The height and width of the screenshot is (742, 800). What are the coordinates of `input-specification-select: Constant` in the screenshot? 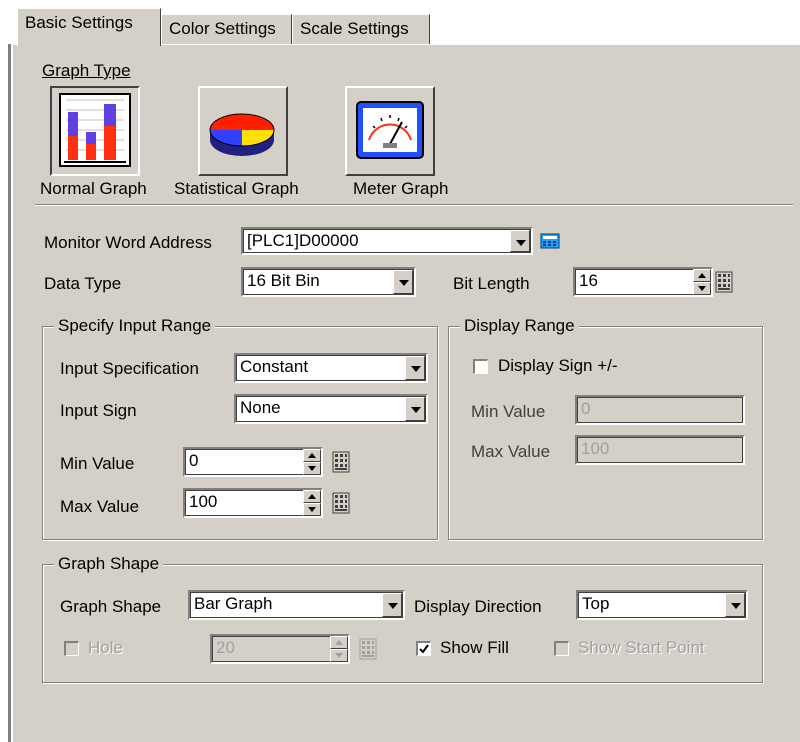 It's located at (331, 368).